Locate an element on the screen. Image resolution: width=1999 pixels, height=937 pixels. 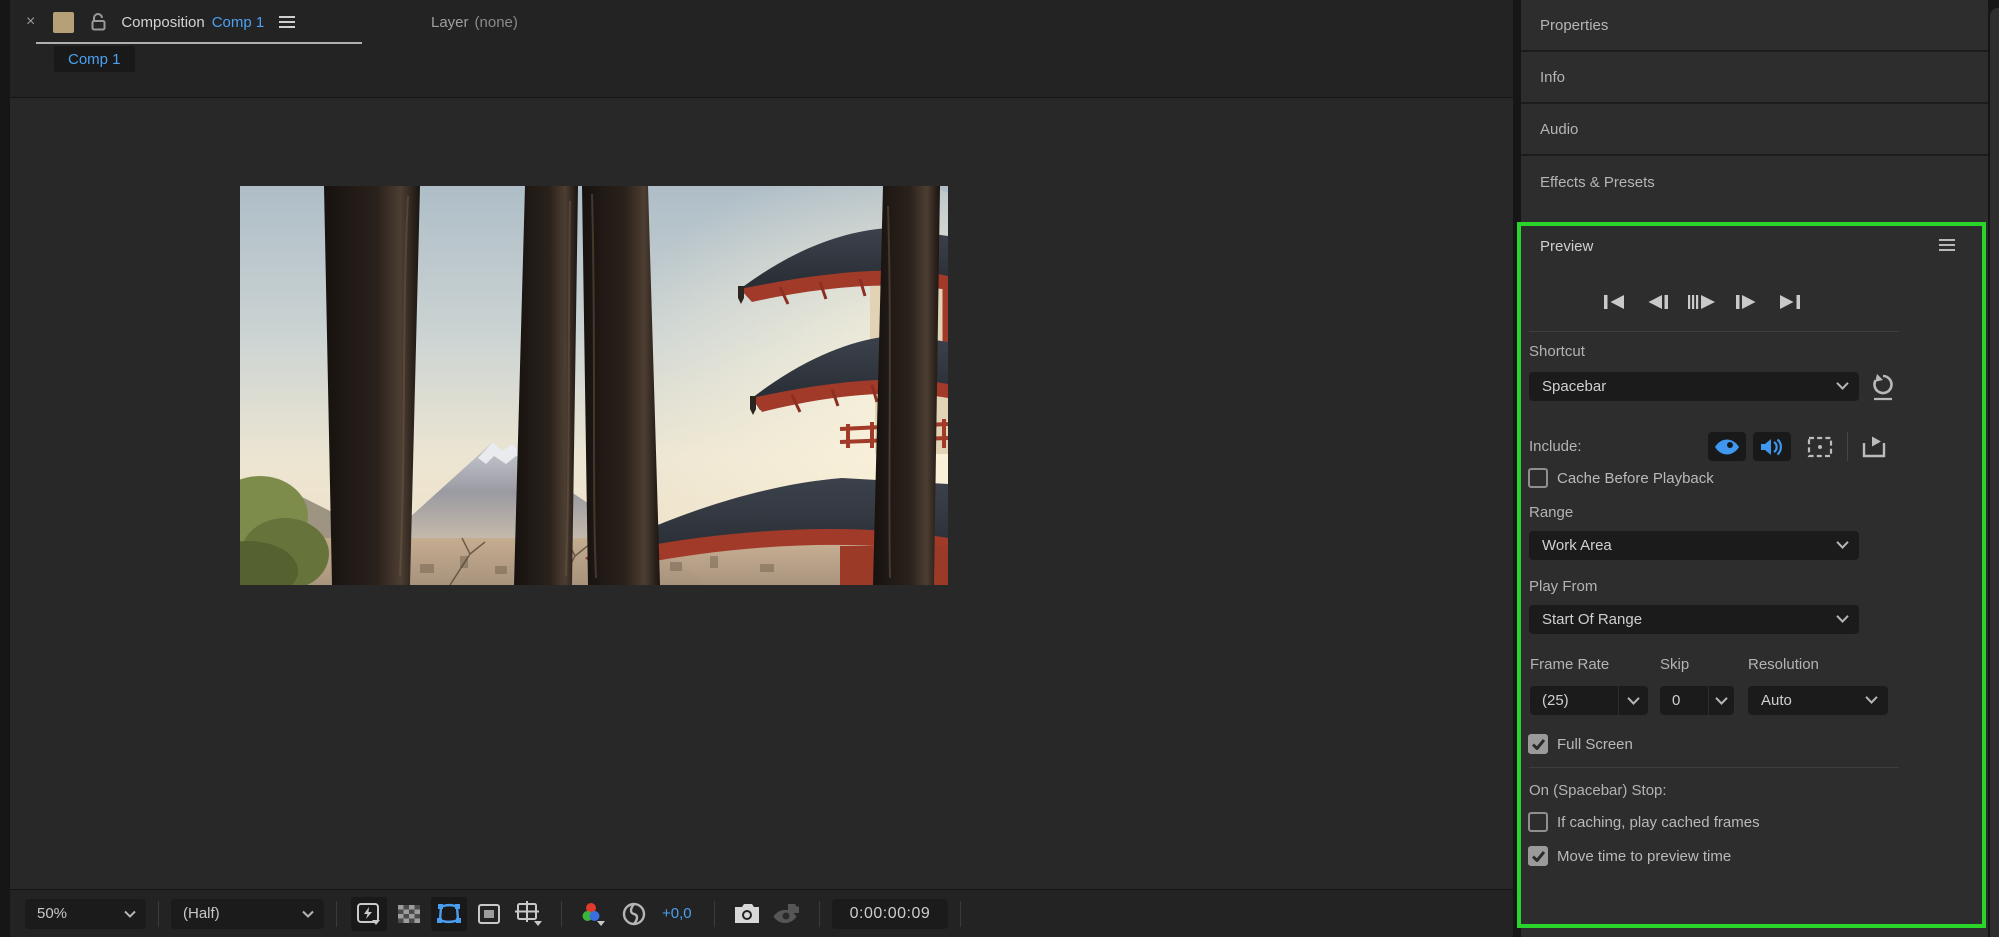
range-label: Range is located at coordinates (1551, 512).